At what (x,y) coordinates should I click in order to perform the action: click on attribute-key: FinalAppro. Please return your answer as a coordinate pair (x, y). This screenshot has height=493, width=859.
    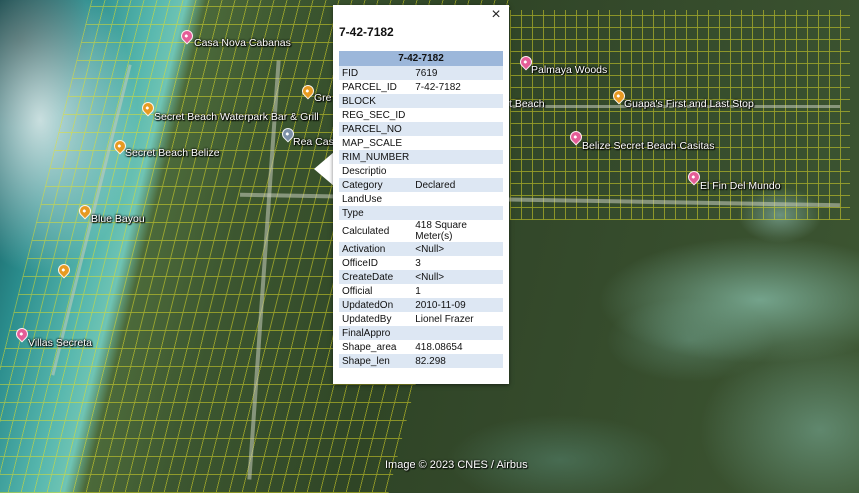
    Looking at the image, I should click on (376, 333).